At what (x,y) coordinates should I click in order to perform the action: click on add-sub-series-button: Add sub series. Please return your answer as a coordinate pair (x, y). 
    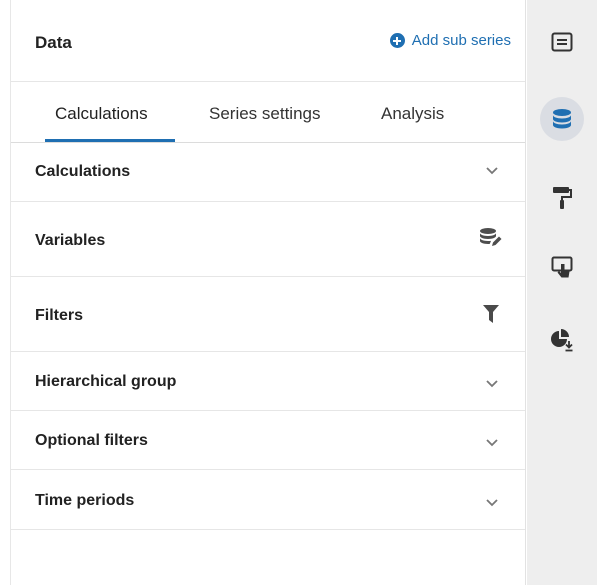
    Looking at the image, I should click on (450, 40).